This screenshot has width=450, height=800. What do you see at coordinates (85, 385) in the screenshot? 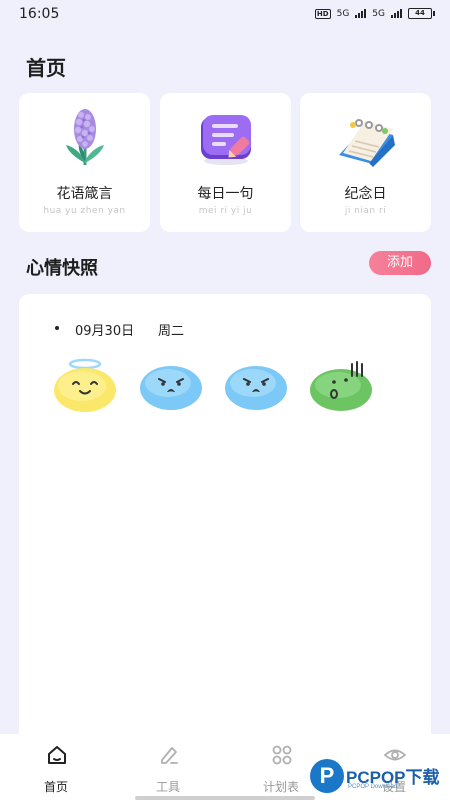
I see `angel-smile-mood-icon` at bounding box center [85, 385].